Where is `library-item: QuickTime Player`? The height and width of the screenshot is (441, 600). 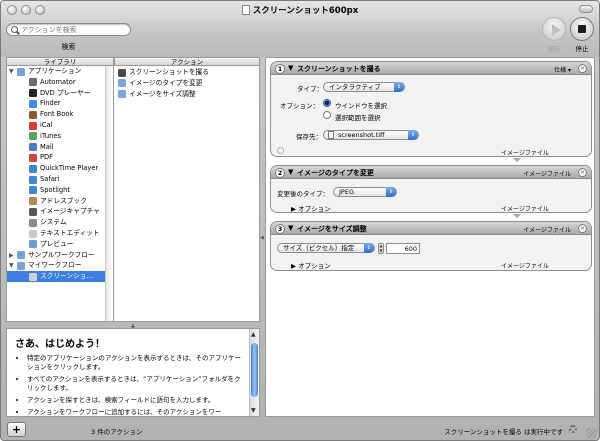
library-item: QuickTime Player is located at coordinates (56, 168).